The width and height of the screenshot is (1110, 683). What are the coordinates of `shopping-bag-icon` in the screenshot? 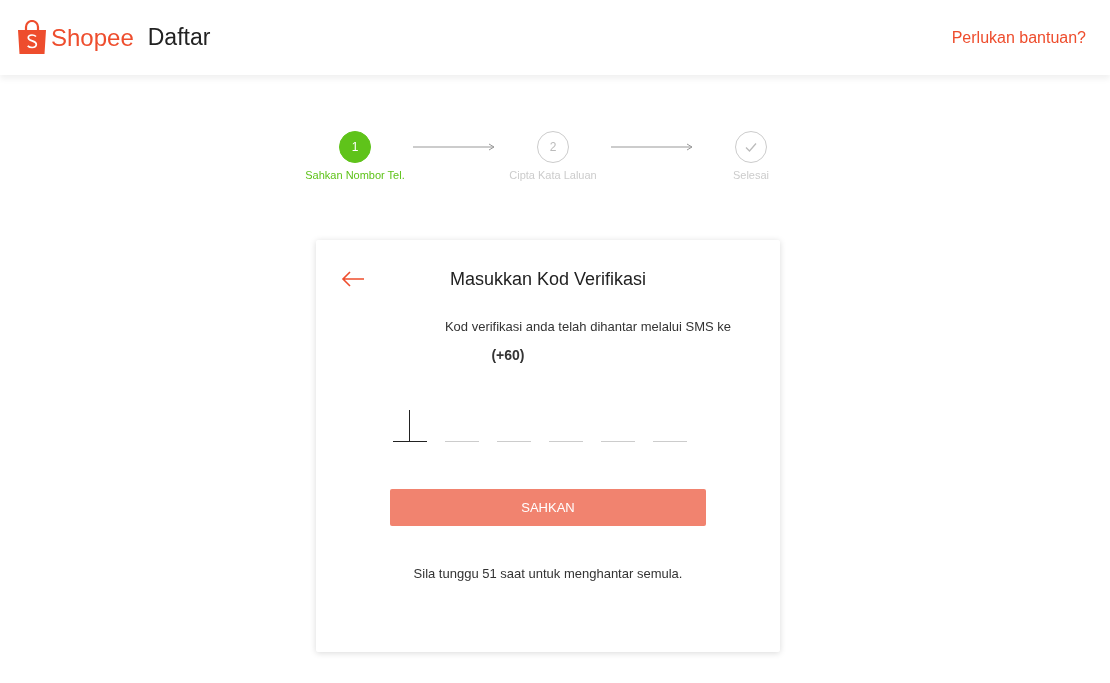 It's located at (32, 37).